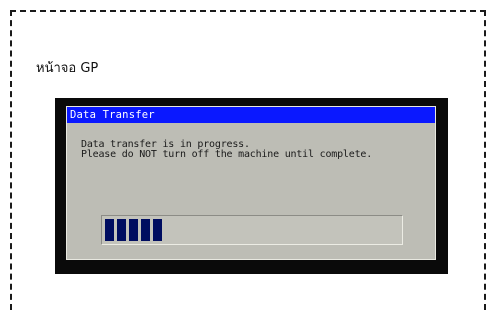 The image size is (493, 310). What do you see at coordinates (252, 230) in the screenshot?
I see `progress-bar` at bounding box center [252, 230].